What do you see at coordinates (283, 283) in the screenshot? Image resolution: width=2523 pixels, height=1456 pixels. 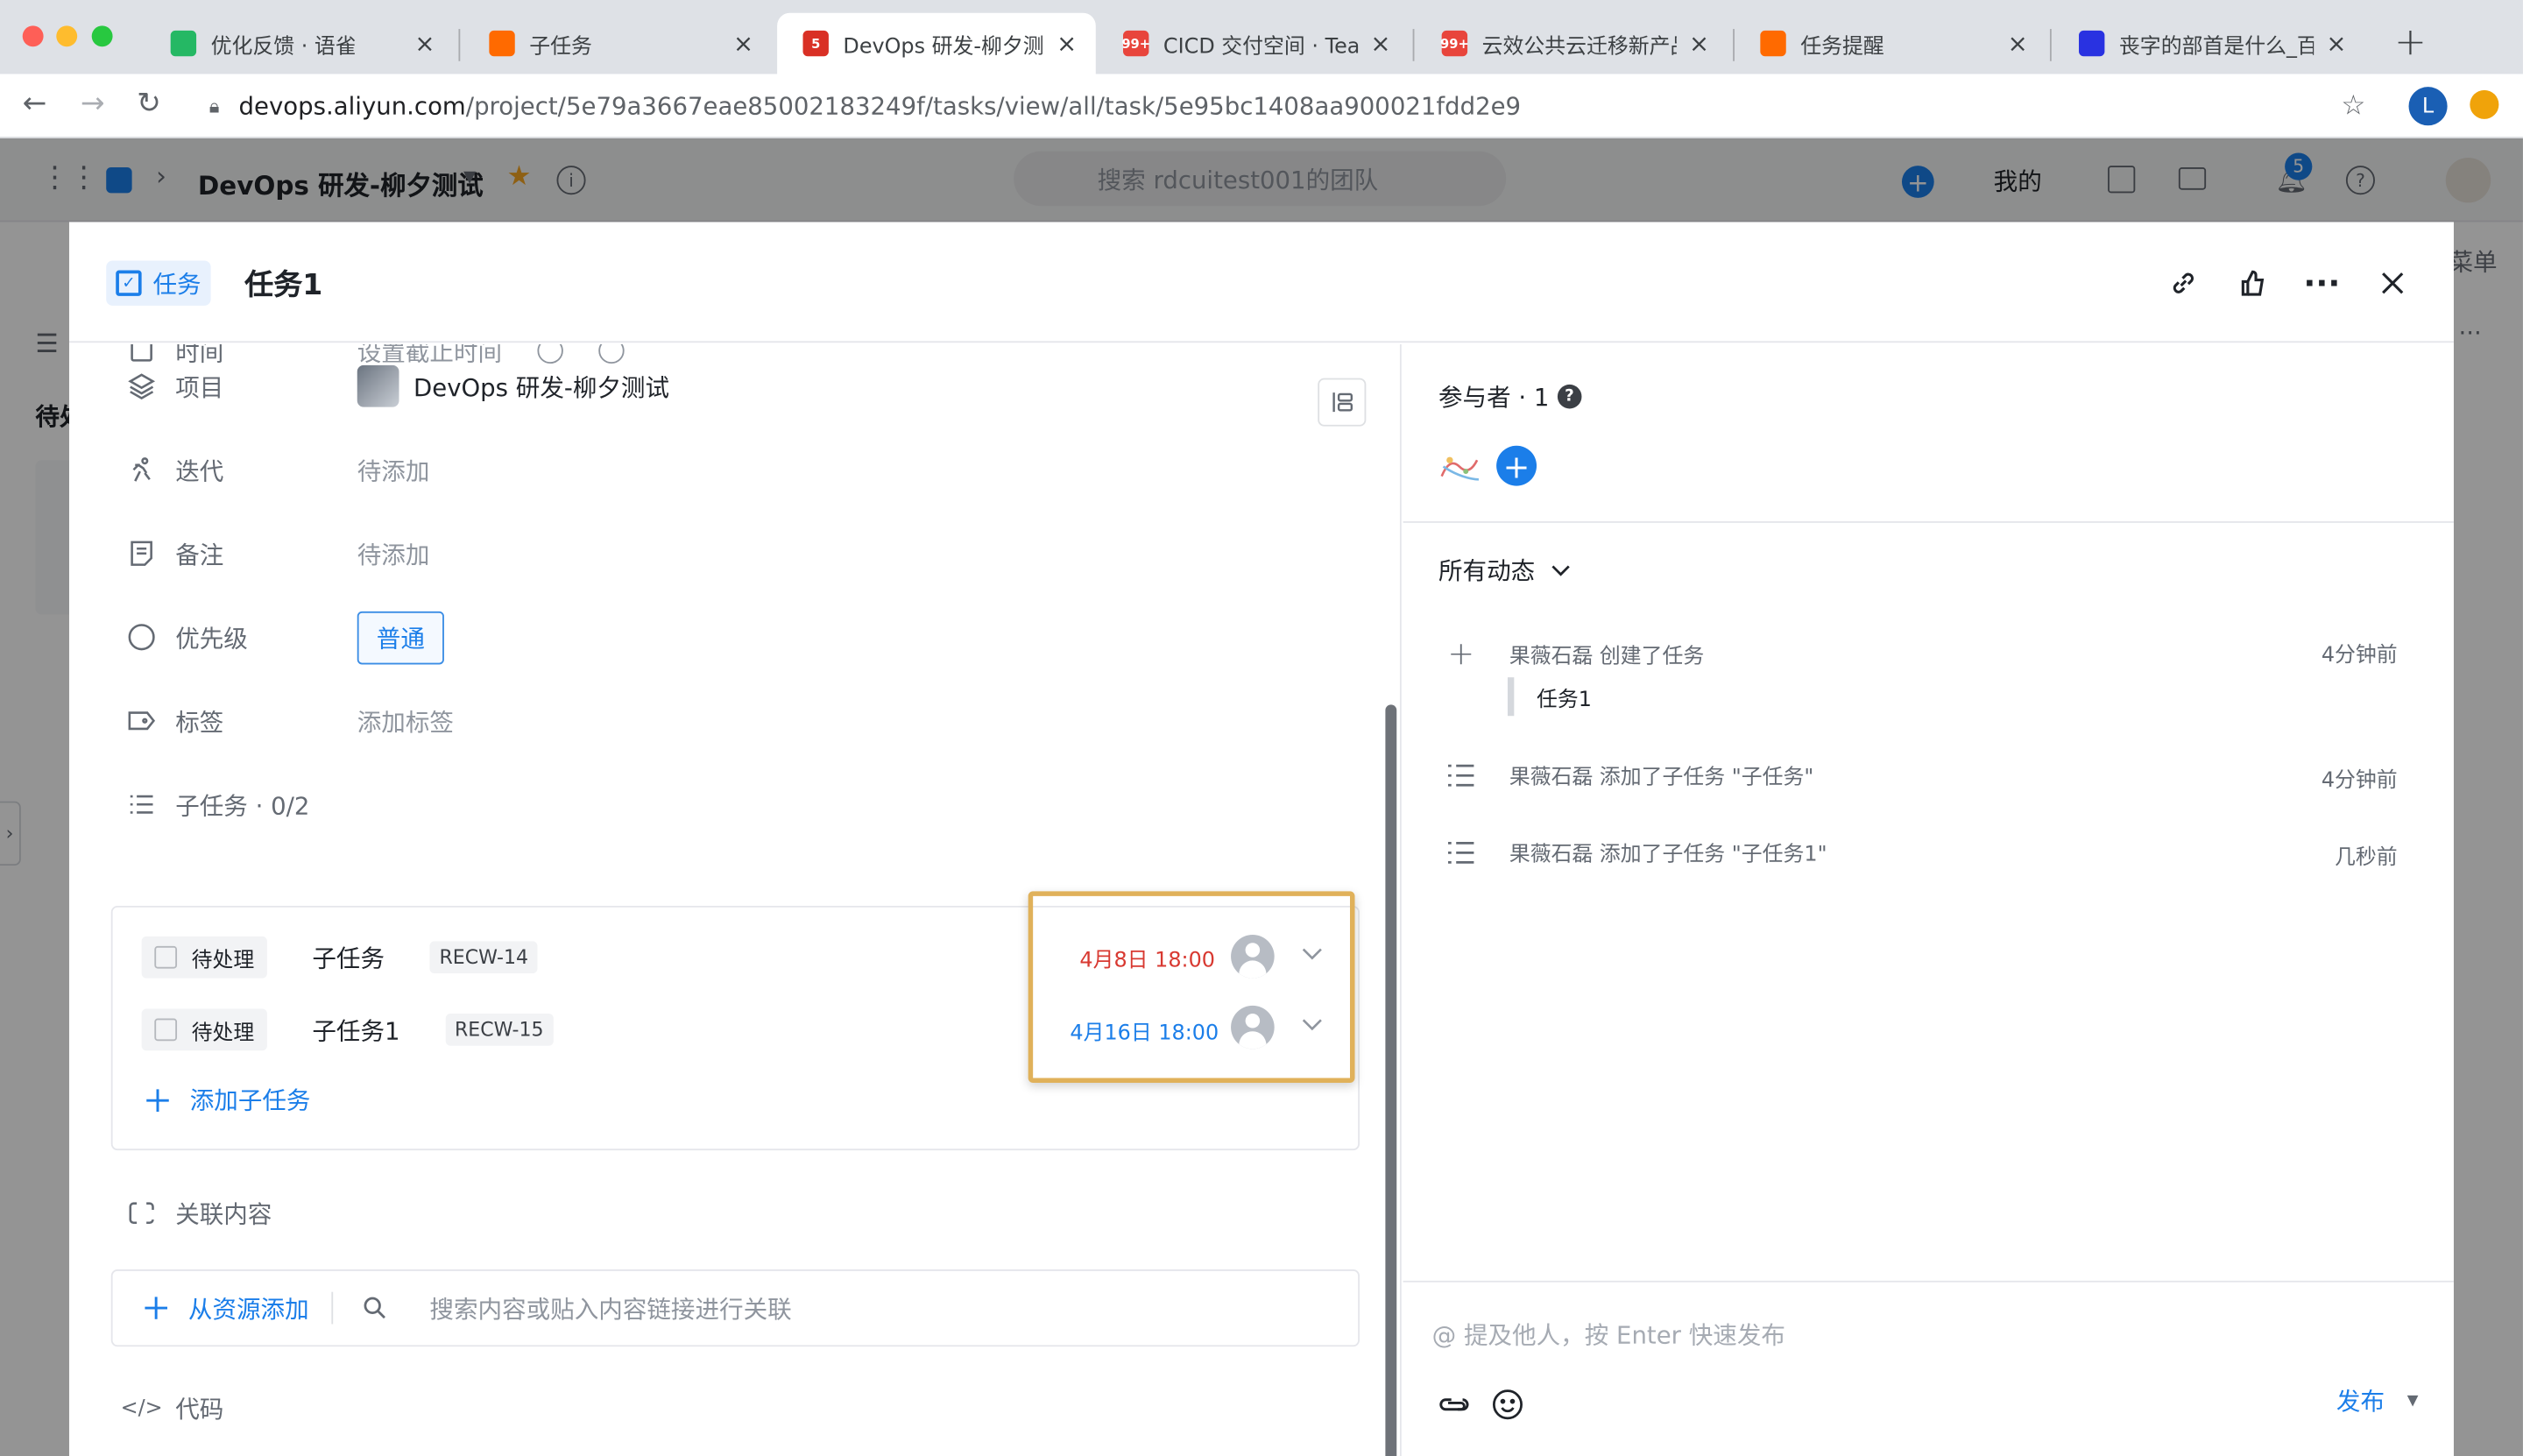 I see `task-title: 任务1` at bounding box center [283, 283].